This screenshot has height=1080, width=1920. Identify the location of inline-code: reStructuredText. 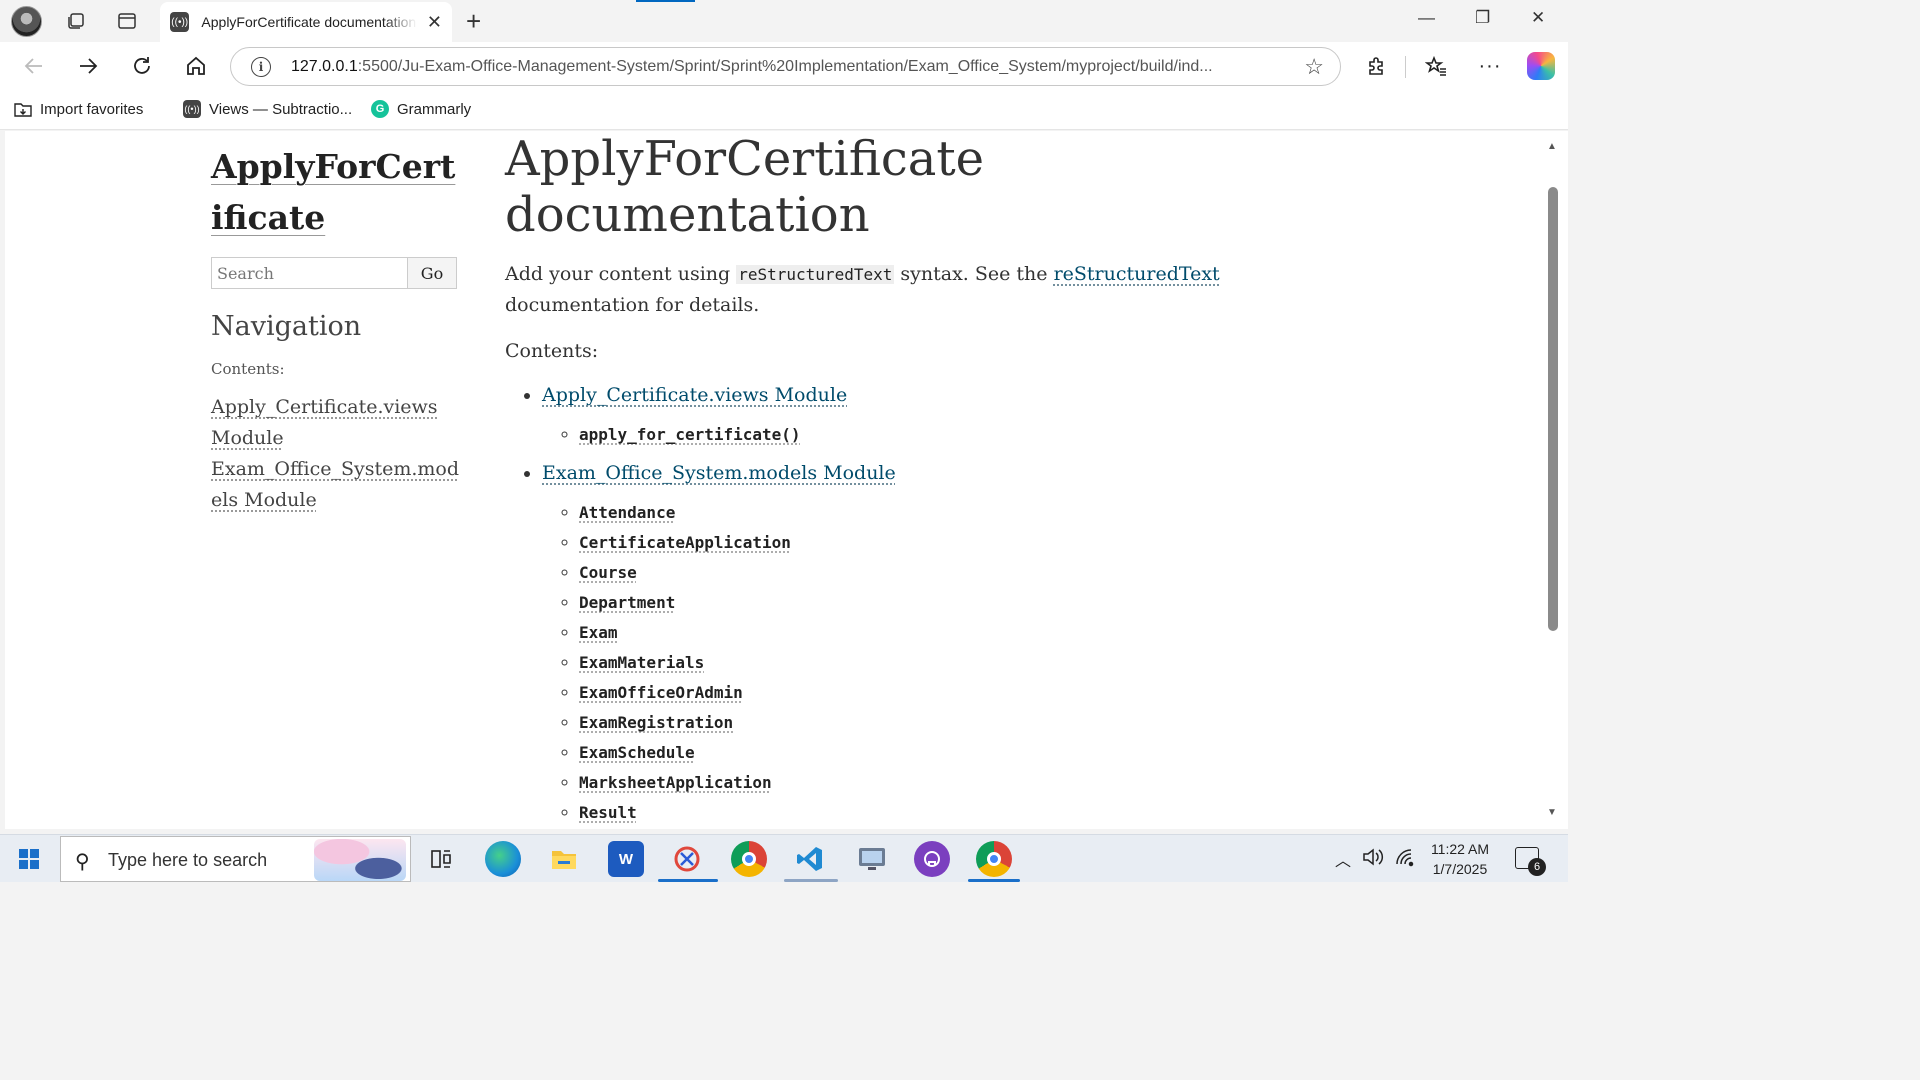
(815, 274).